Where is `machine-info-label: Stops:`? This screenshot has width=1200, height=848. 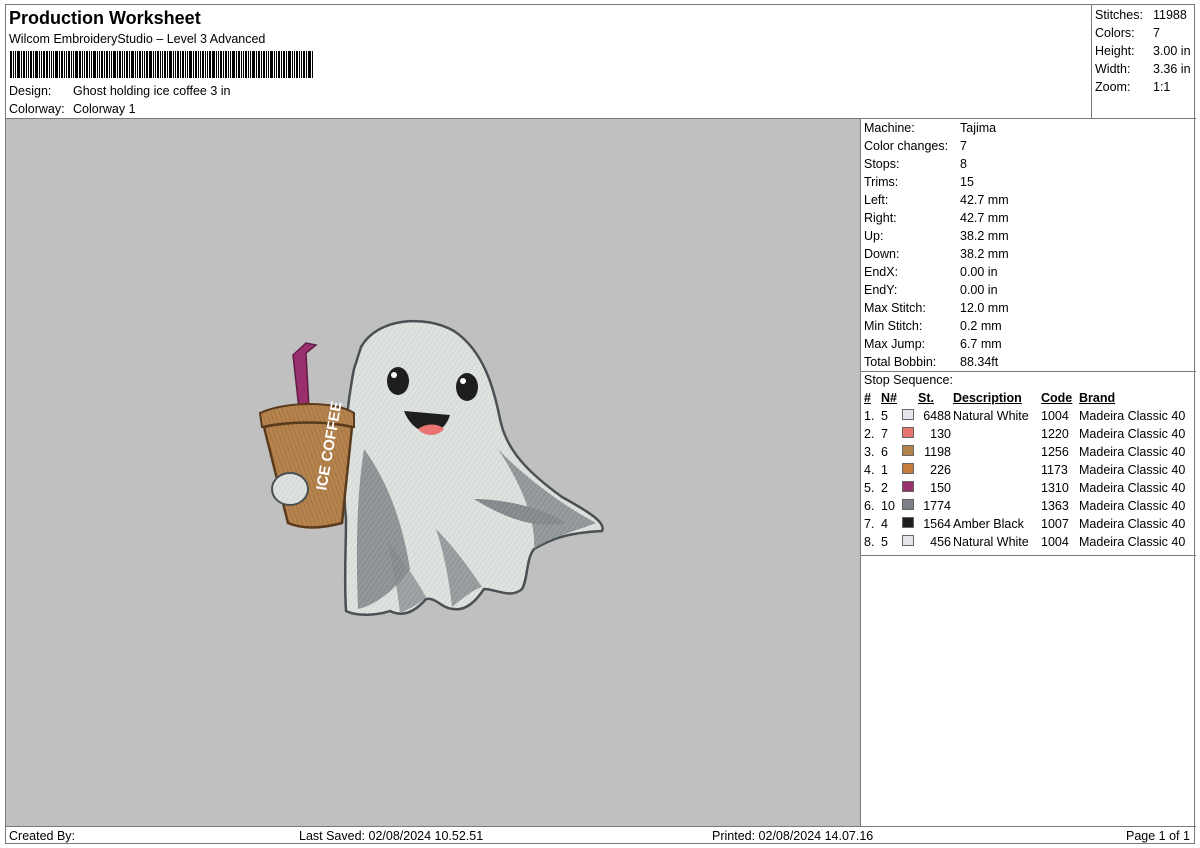
machine-info-label: Stops: is located at coordinates (882, 164).